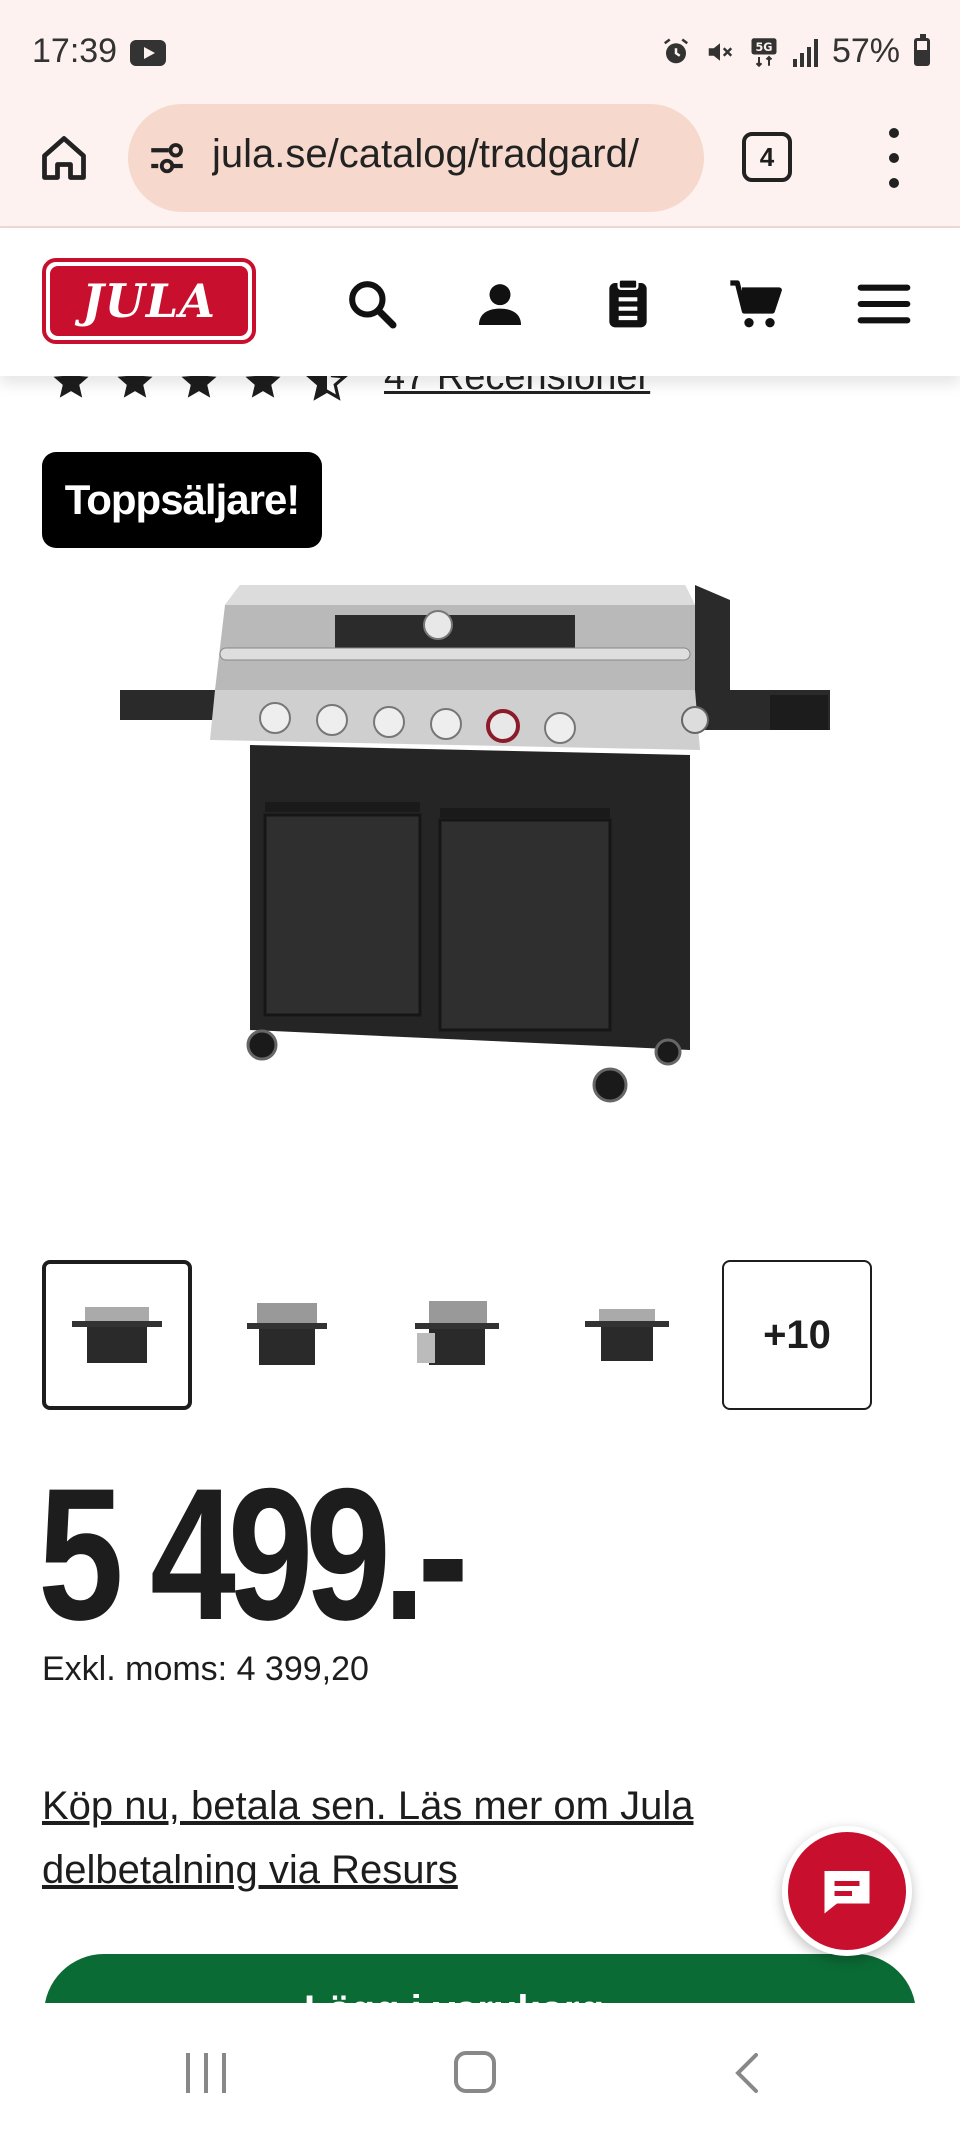 The width and height of the screenshot is (960, 2133). I want to click on url-bar: jula.se/catalog/tradgard/, so click(416, 158).